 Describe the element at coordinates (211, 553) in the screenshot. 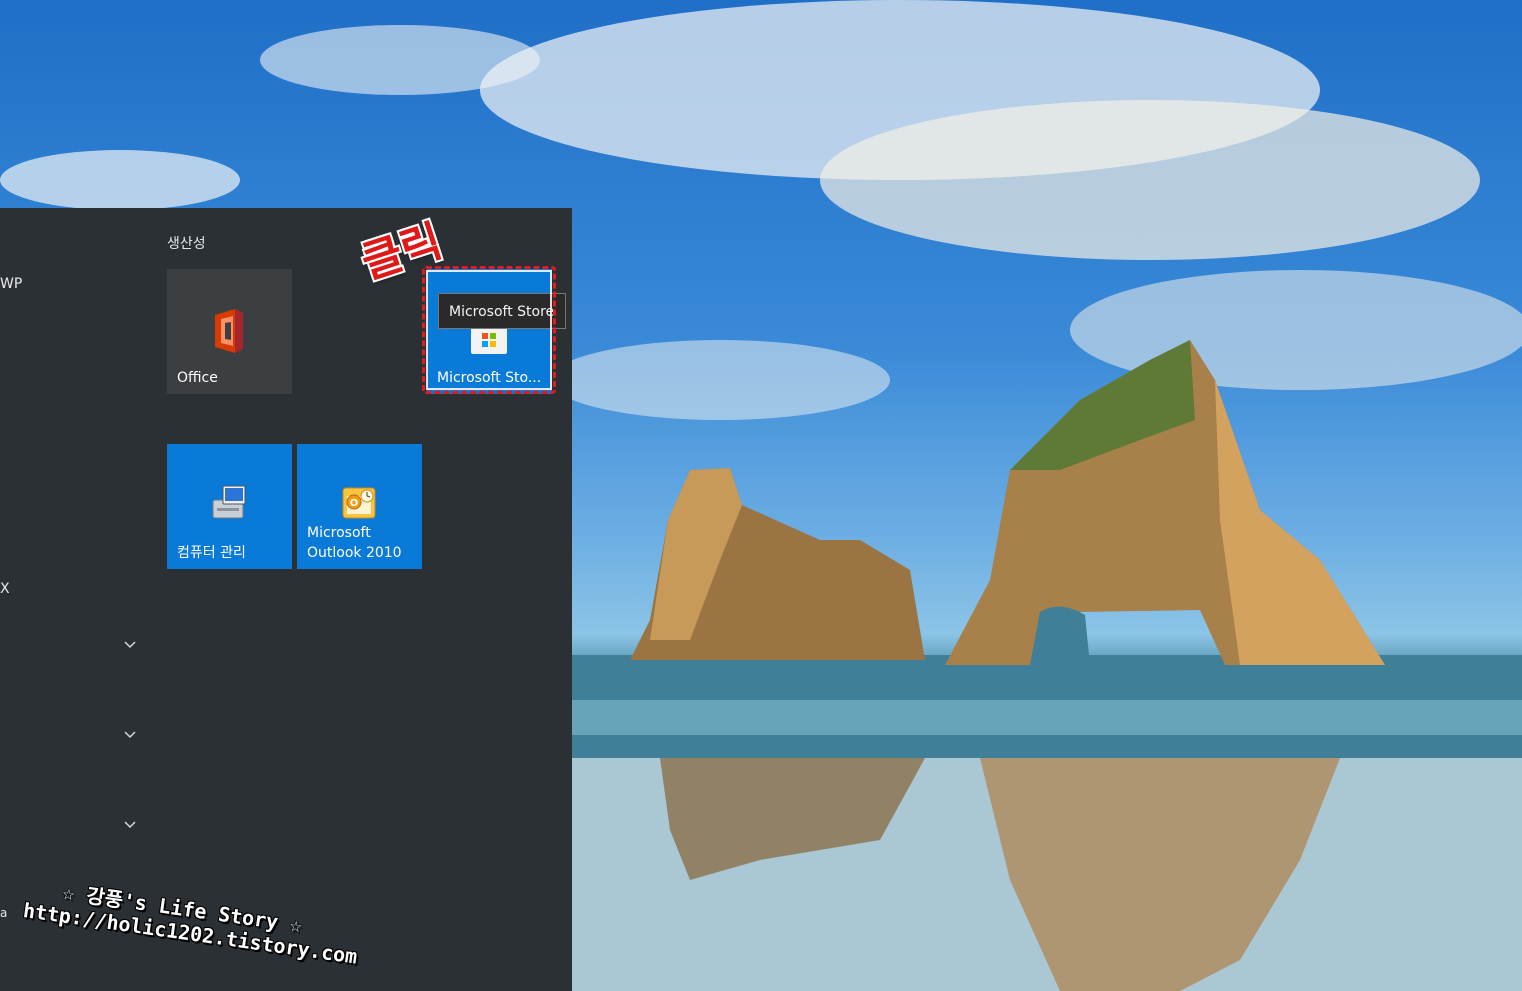

I see `computer-management-tile-label: 컴퓨터 관리` at that location.